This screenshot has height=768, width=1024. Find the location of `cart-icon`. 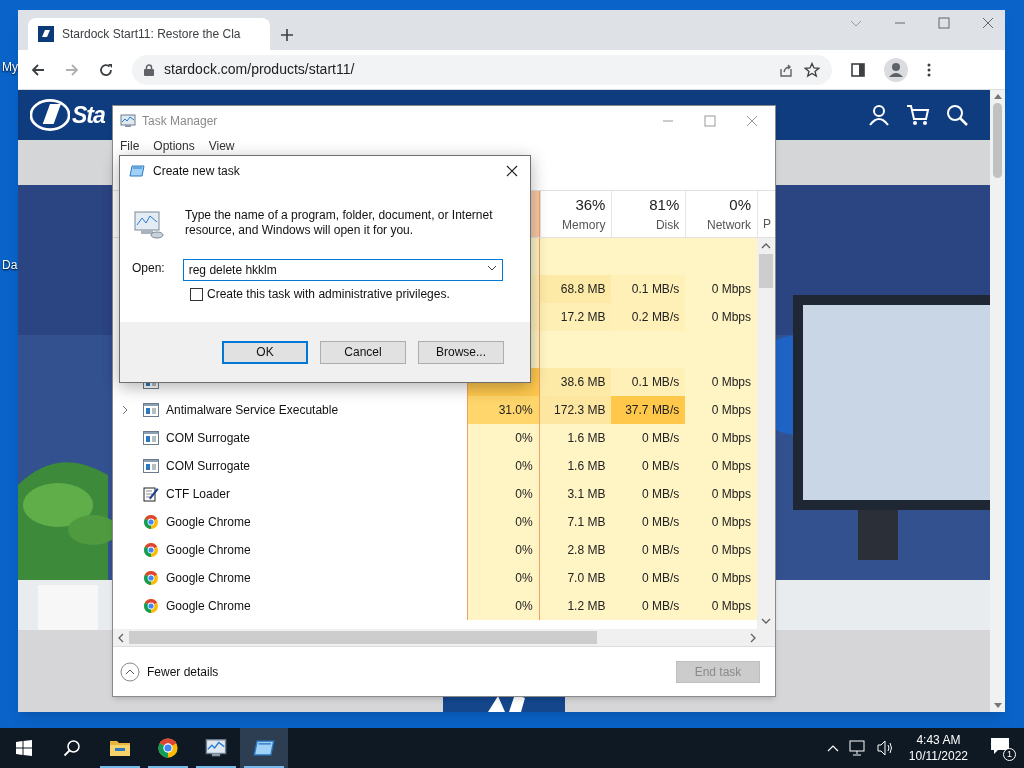

cart-icon is located at coordinates (918, 115).